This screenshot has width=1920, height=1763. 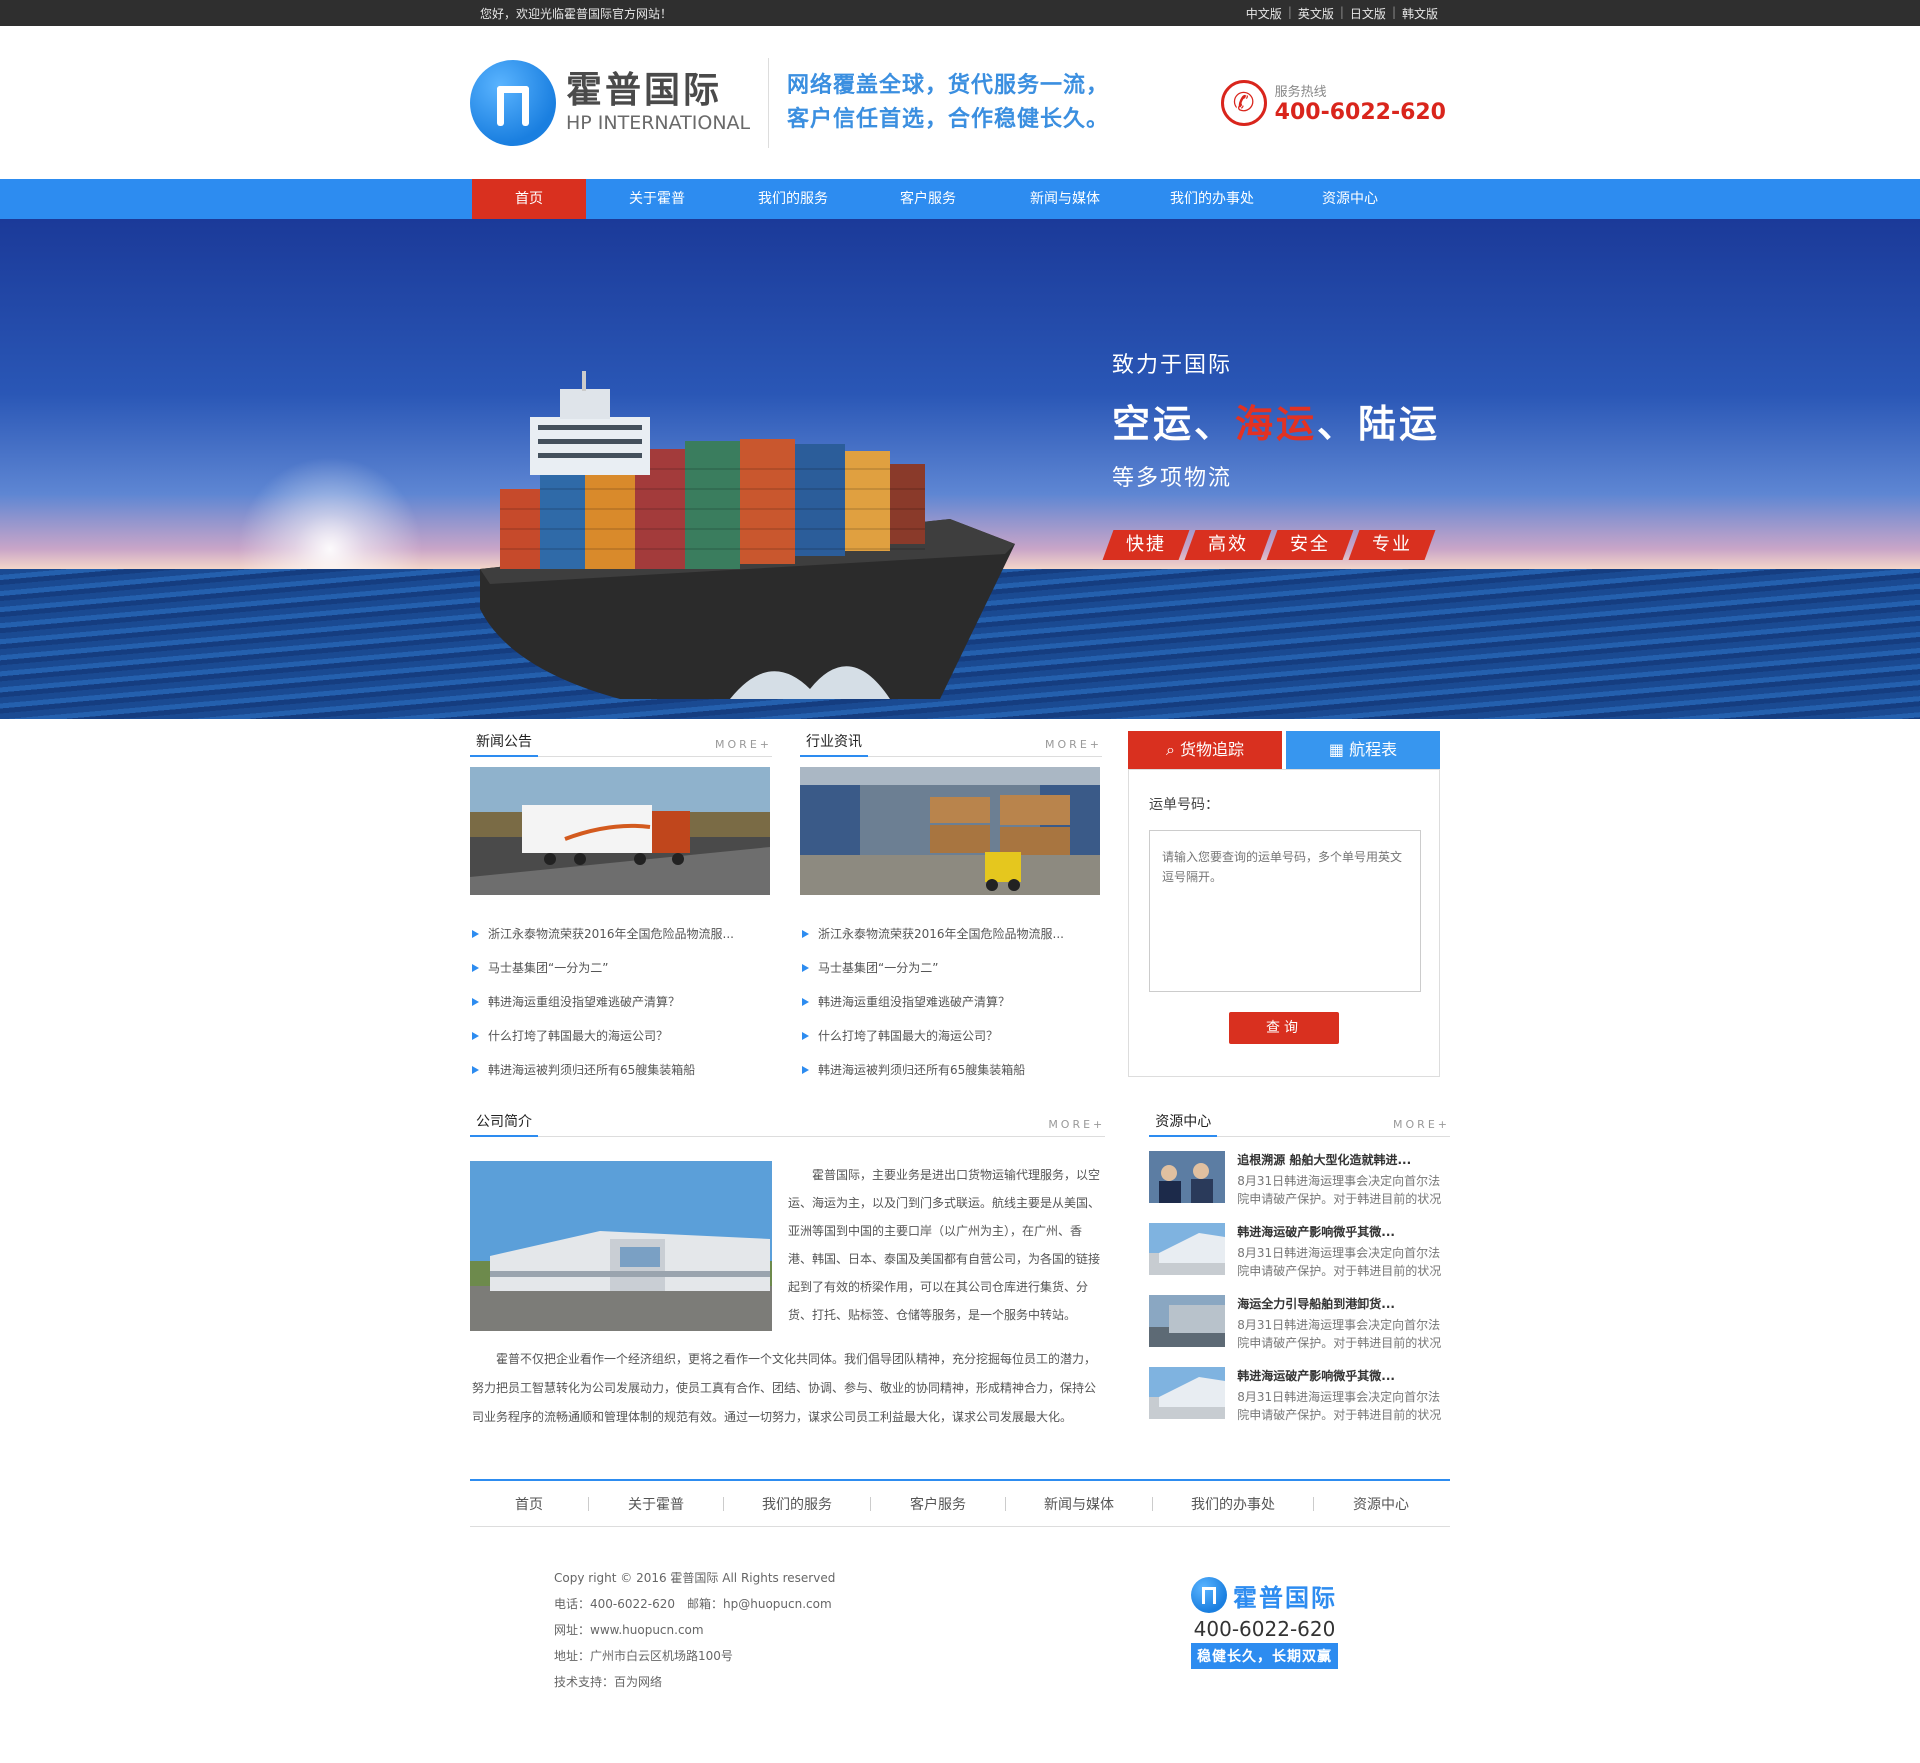 What do you see at coordinates (1264, 1656) in the screenshot?
I see `footer-slogan: 稳健长久，长期双赢` at bounding box center [1264, 1656].